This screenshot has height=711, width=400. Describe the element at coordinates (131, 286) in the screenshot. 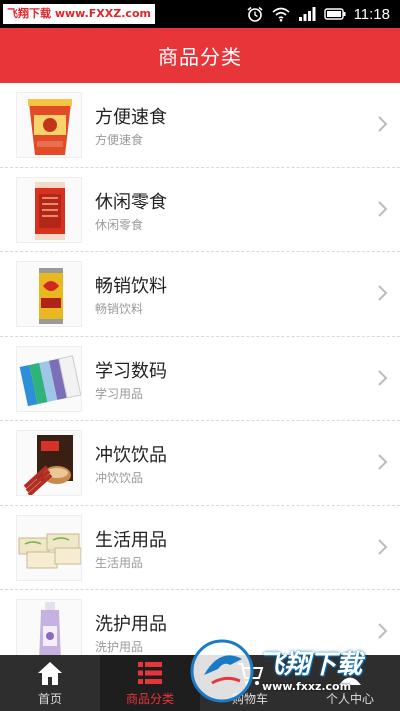

I see `category-title: 畅销饮料` at that location.